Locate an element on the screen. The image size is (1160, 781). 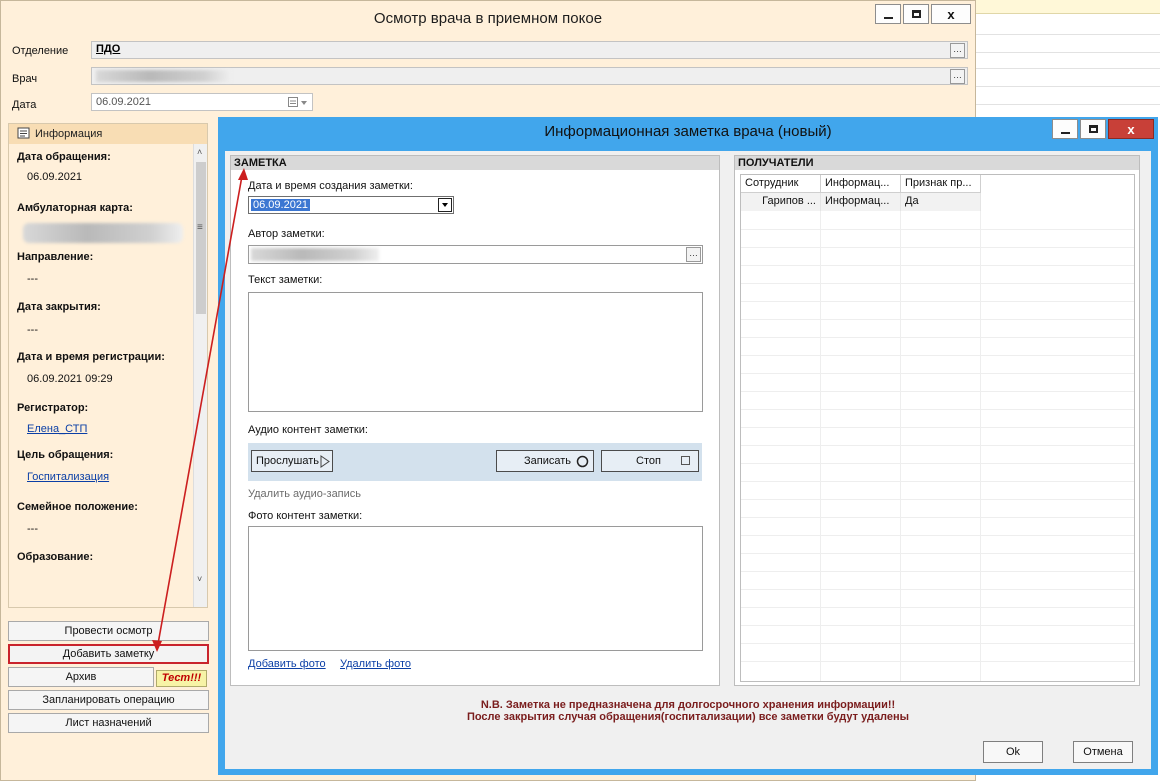
info-item-title: Дата обращения: is located at coordinates (64, 157).